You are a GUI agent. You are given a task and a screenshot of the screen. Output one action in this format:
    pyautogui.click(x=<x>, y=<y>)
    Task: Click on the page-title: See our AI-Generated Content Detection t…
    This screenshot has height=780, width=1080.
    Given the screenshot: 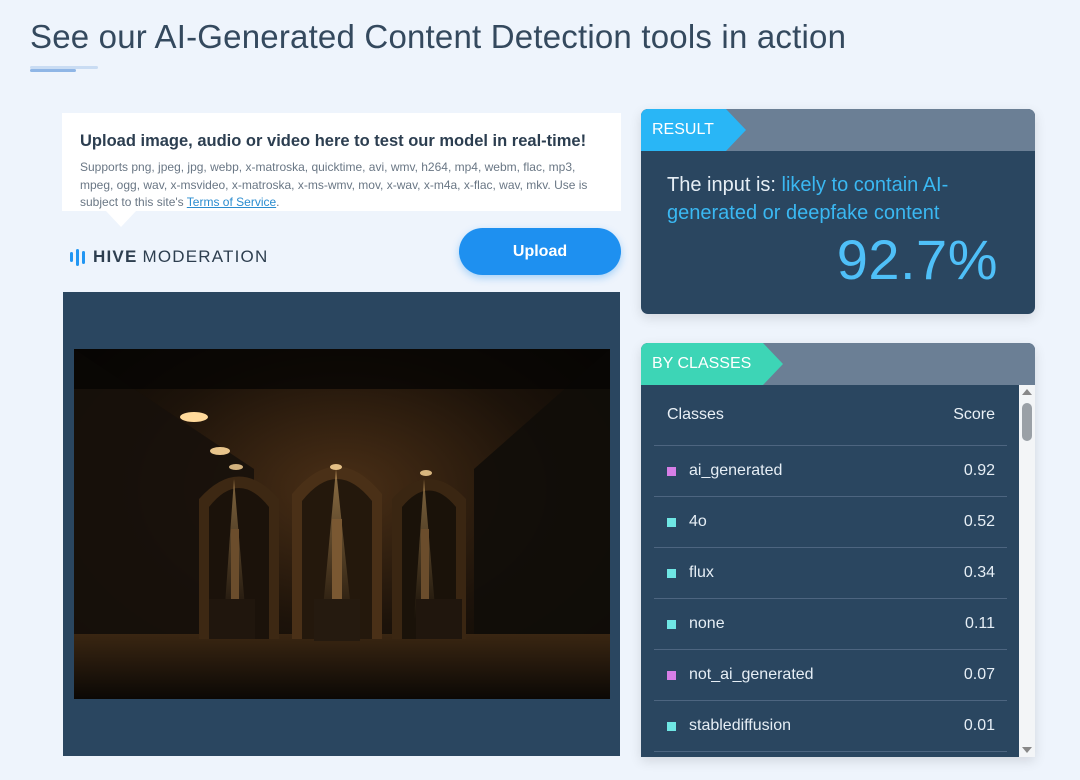 What is the action you would take?
    pyautogui.click(x=438, y=36)
    